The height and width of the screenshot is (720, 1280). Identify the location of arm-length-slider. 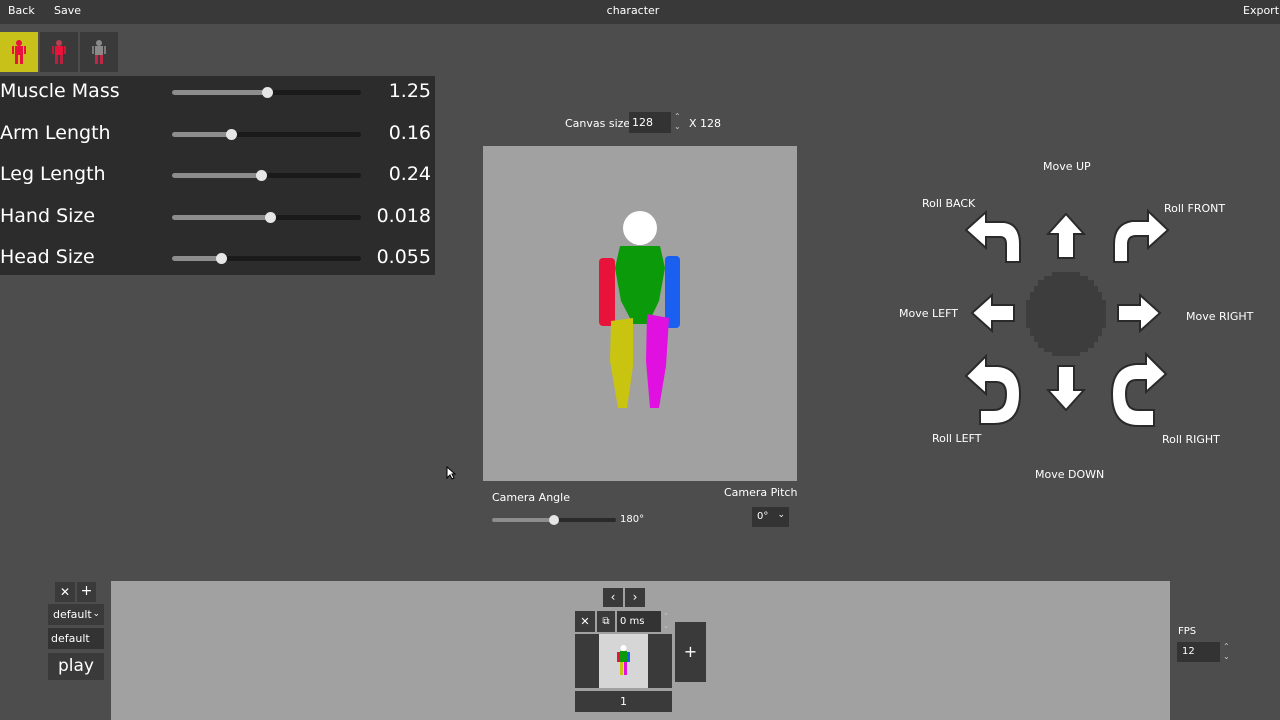
(266, 134).